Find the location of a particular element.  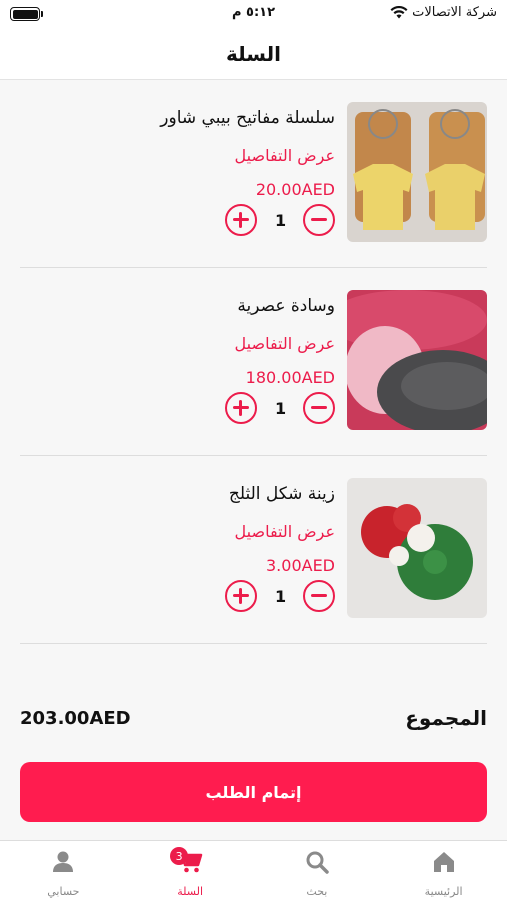

search-icon is located at coordinates (317, 862).